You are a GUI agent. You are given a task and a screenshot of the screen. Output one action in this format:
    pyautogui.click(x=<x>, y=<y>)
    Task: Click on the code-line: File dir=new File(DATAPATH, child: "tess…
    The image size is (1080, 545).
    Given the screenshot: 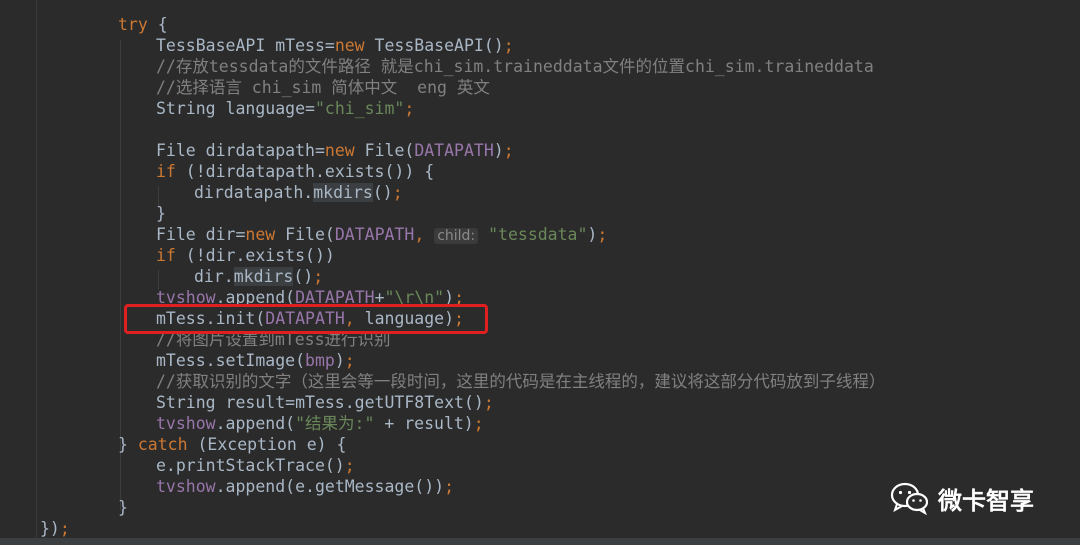 What is the action you would take?
    pyautogui.click(x=381, y=234)
    